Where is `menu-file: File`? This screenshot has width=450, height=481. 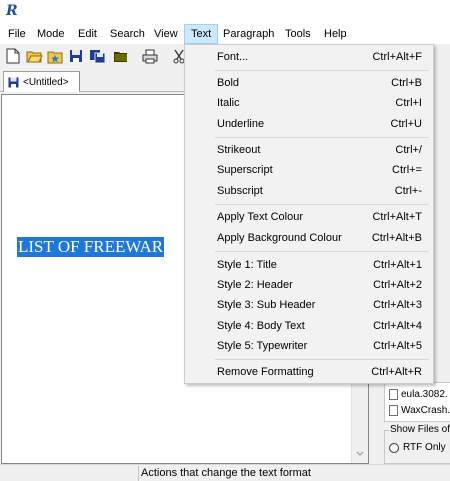 menu-file: File is located at coordinates (17, 34).